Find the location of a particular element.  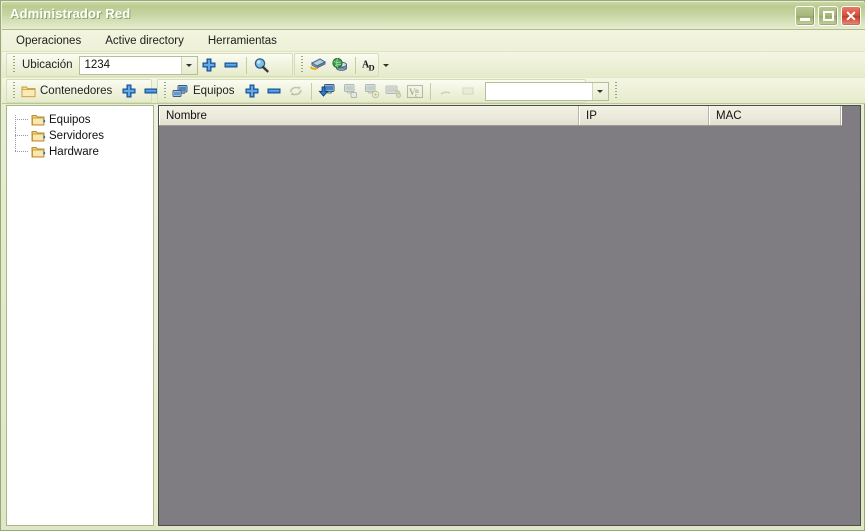

menu-active-directory: Active directory is located at coordinates (144, 41).